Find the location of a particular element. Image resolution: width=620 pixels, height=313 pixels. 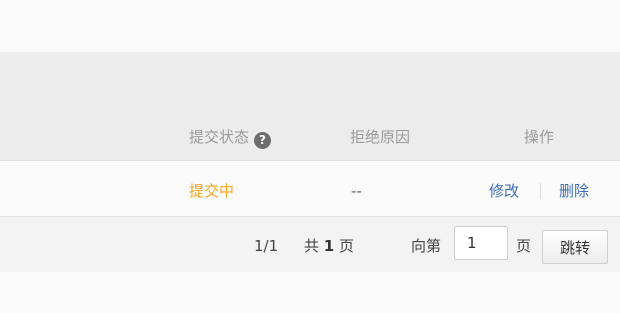

jump-button: 跳转 is located at coordinates (575, 247).